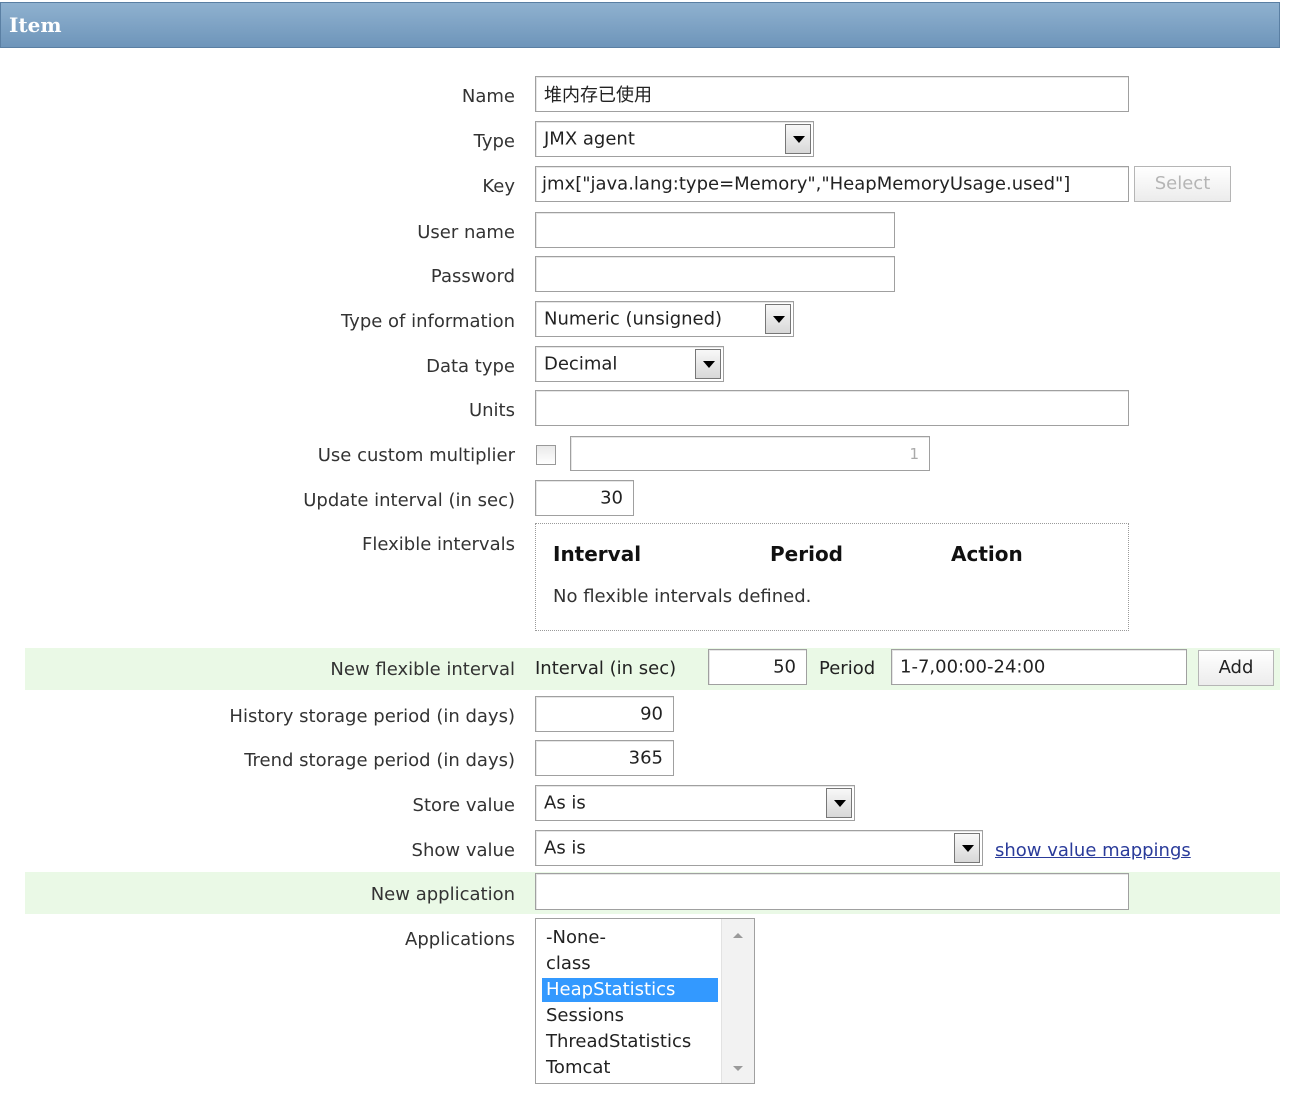 The image size is (1292, 1112). What do you see at coordinates (379, 760) in the screenshot?
I see `trend-storage-label: Trend storage period (in days)` at bounding box center [379, 760].